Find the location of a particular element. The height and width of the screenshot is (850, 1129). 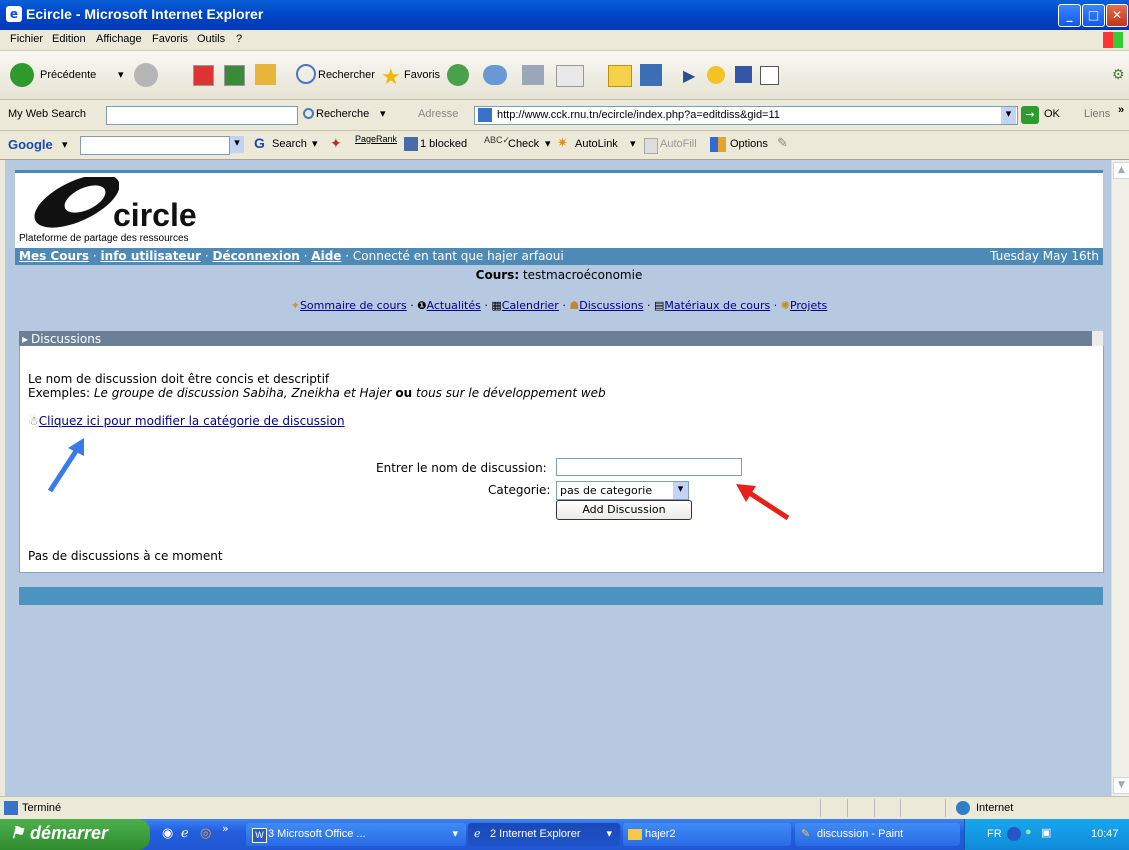

tray-network-icon is located at coordinates (1014, 834).